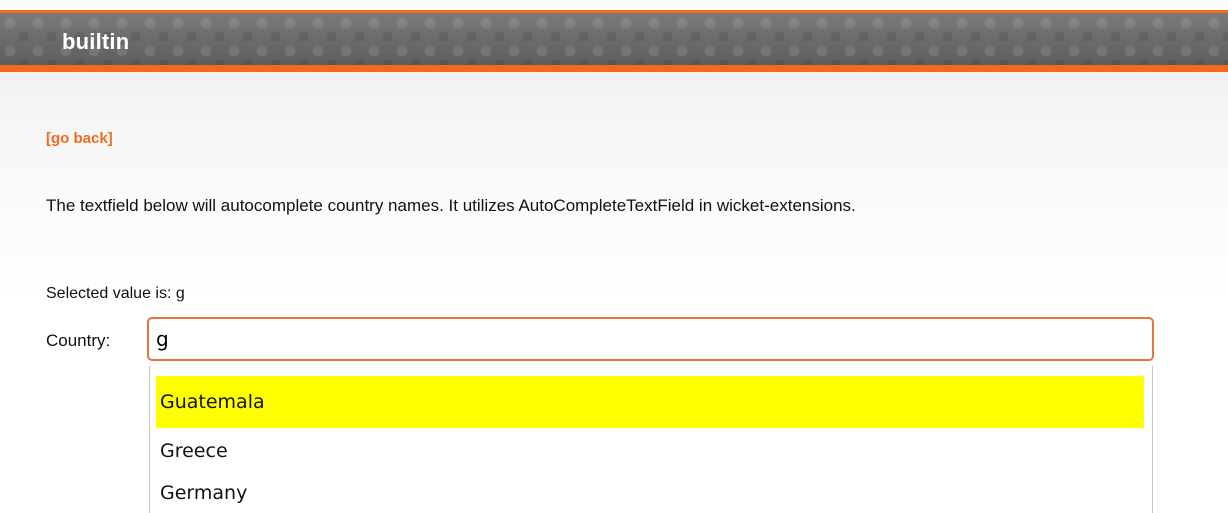 Image resolution: width=1228 pixels, height=513 pixels. Describe the element at coordinates (650, 402) in the screenshot. I see `suggestion-item: Guatemala` at that location.